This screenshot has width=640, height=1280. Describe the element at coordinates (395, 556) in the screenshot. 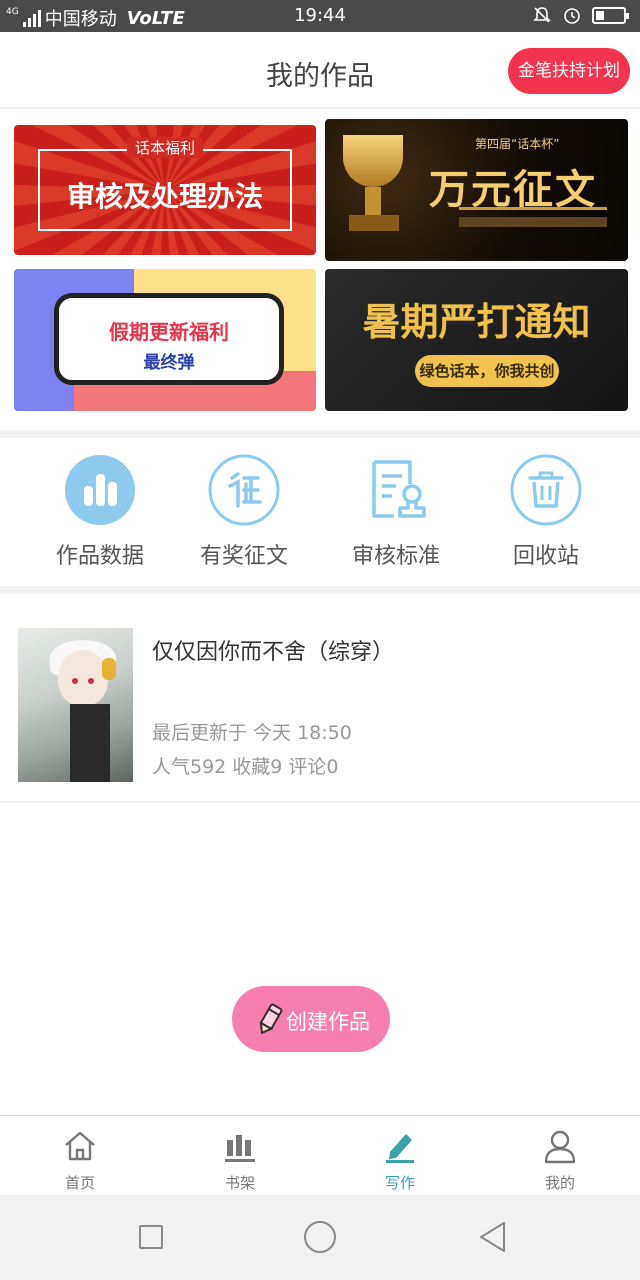

I see `quick-item-label: 审核标准` at that location.